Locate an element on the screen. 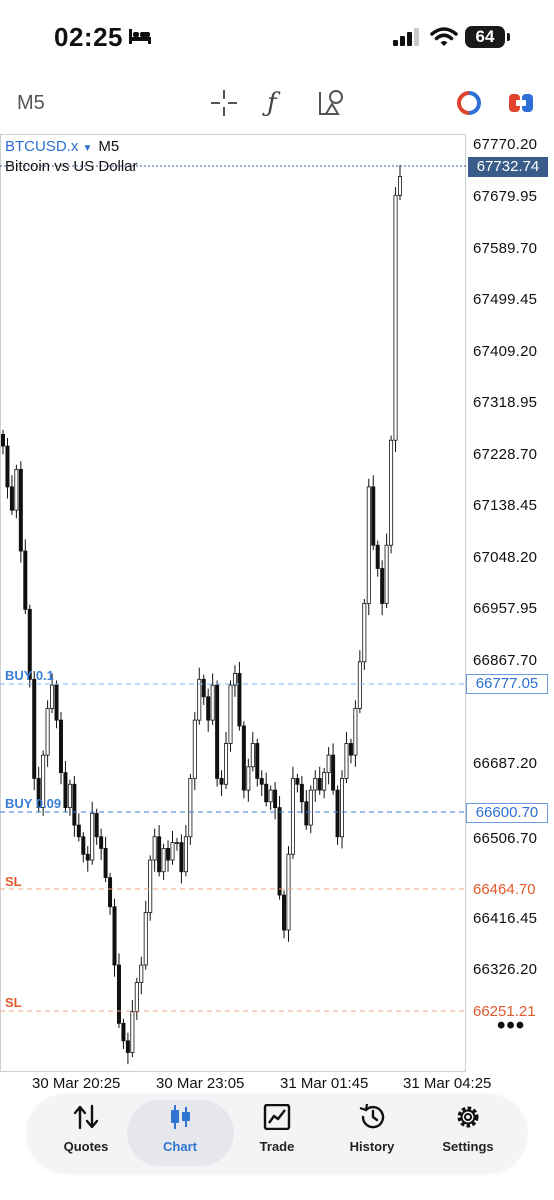 The width and height of the screenshot is (554, 1200). time-label: 30 Mar 20:25 is located at coordinates (76, 1083).